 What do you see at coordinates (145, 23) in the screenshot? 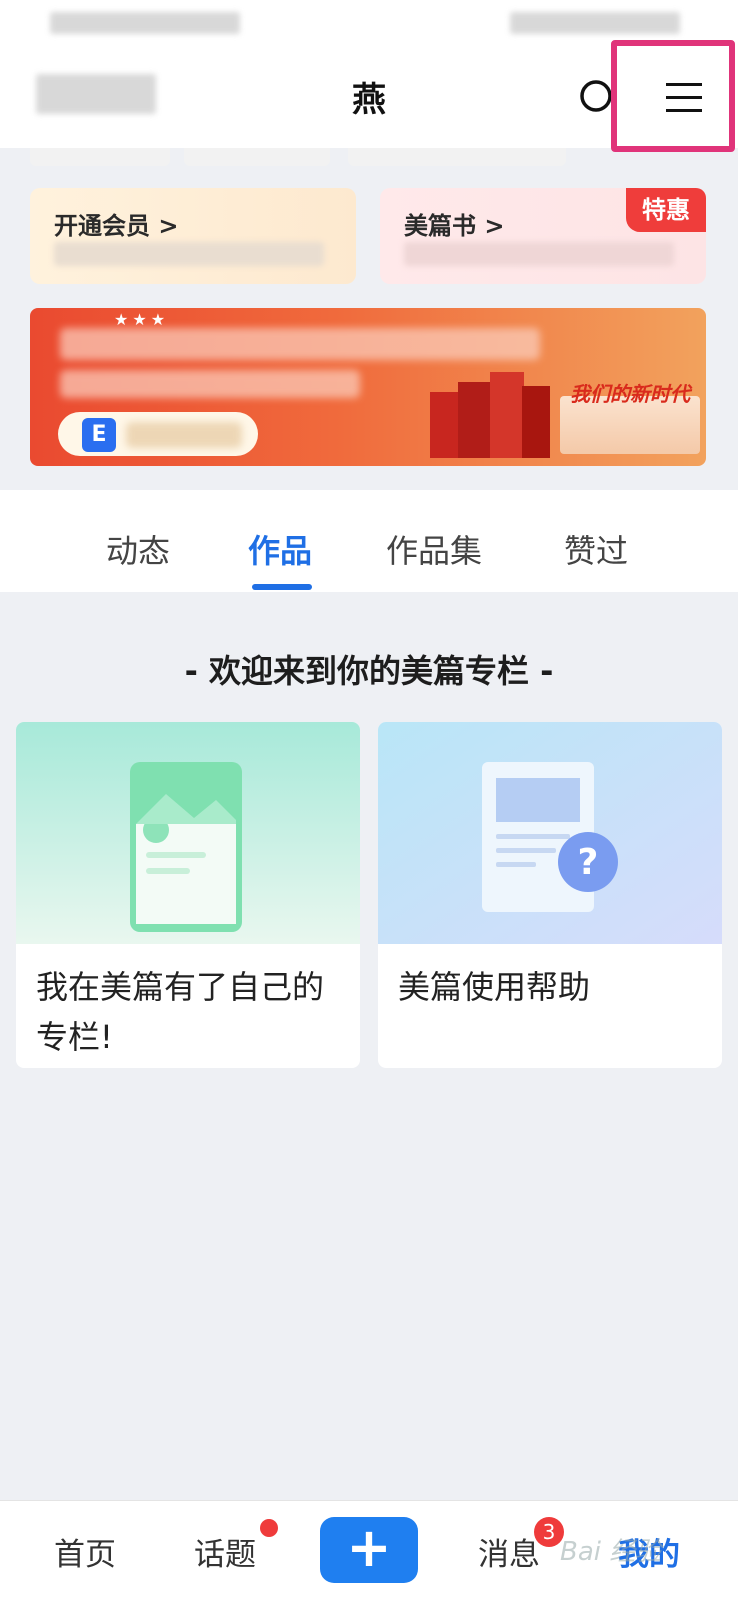
I see `status-left-blurred` at bounding box center [145, 23].